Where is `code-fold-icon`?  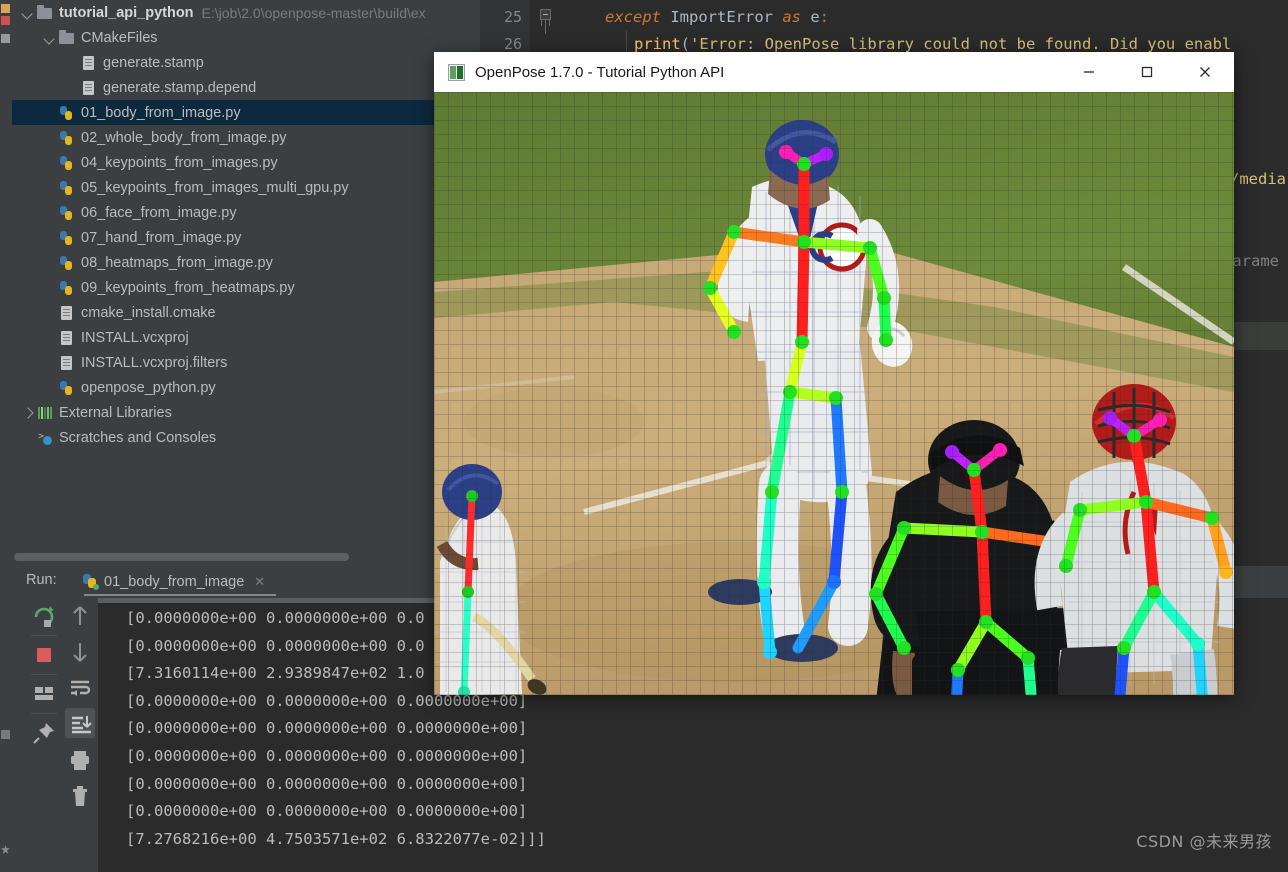 code-fold-icon is located at coordinates (545, 14).